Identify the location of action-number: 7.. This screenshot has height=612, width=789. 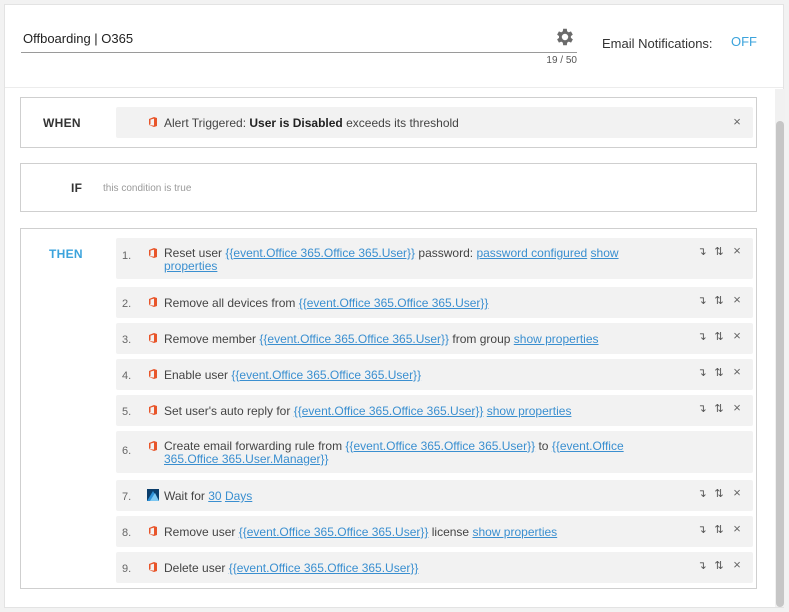
(127, 497).